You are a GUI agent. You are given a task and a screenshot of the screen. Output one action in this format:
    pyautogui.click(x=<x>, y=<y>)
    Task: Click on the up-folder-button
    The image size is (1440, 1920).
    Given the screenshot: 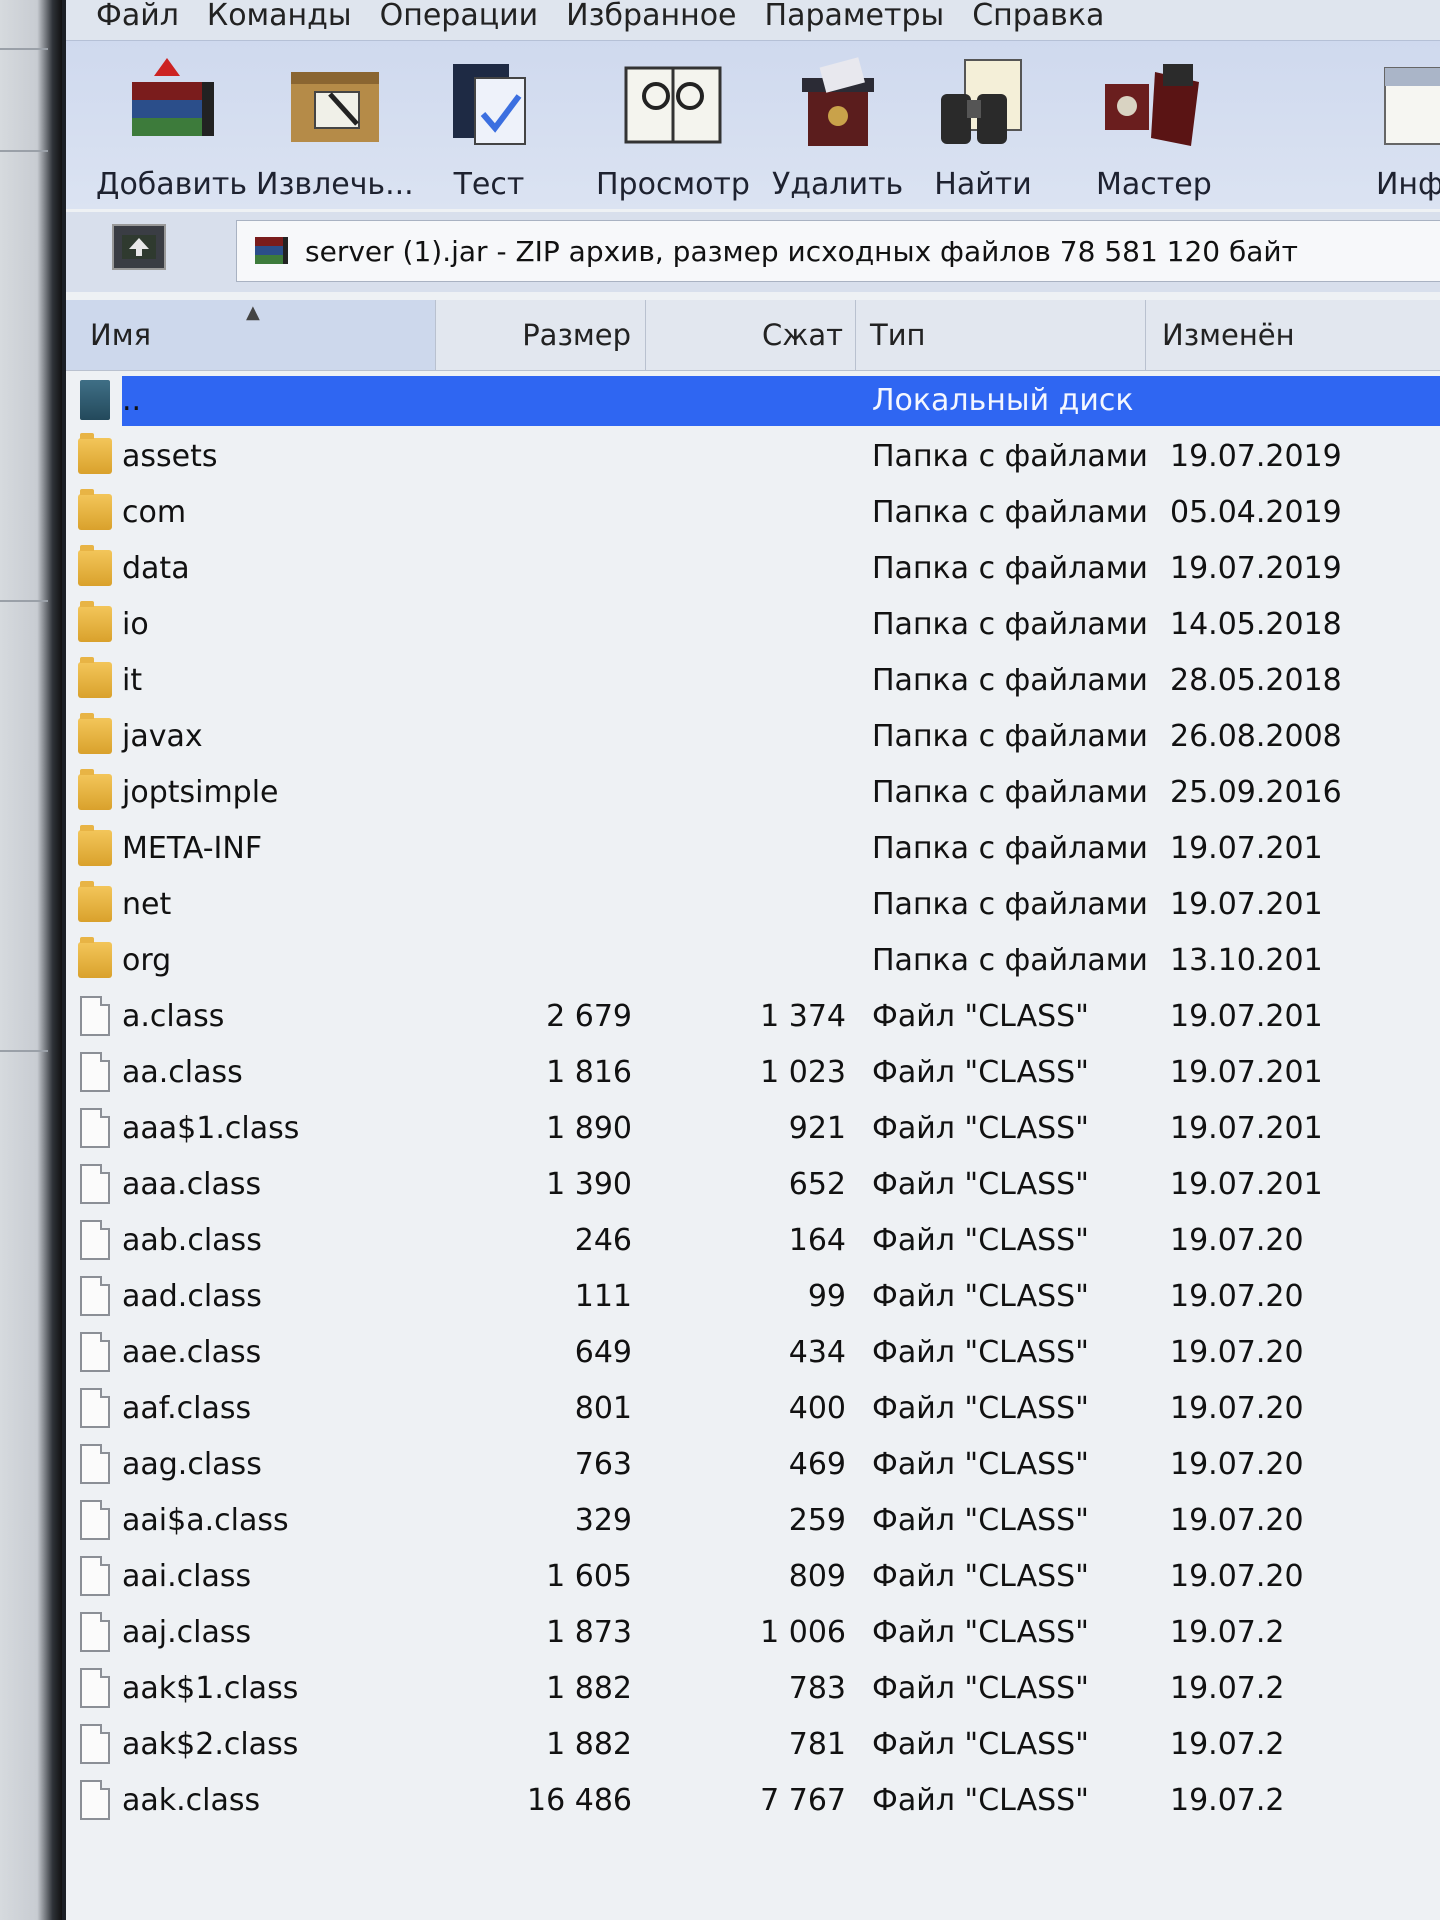 What is the action you would take?
    pyautogui.click(x=139, y=247)
    